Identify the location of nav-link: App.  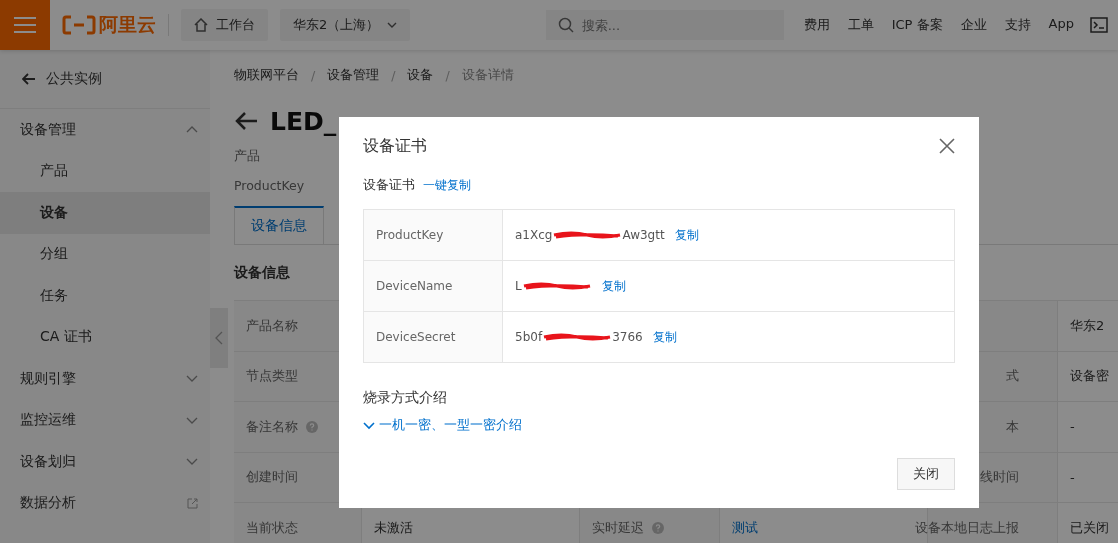
(1061, 25).